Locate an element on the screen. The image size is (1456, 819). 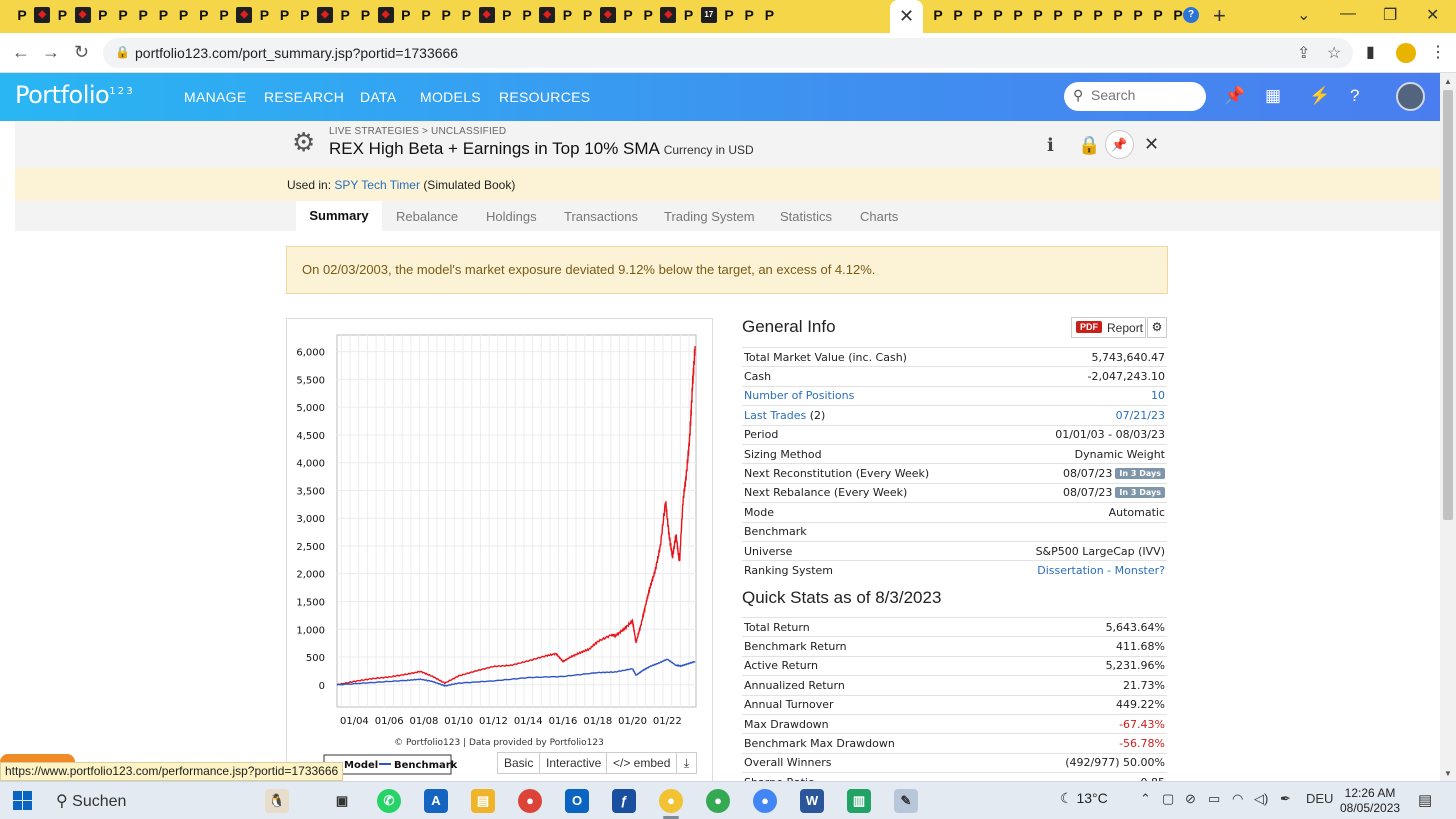
share-icon: ⇪ is located at coordinates (1303, 53).